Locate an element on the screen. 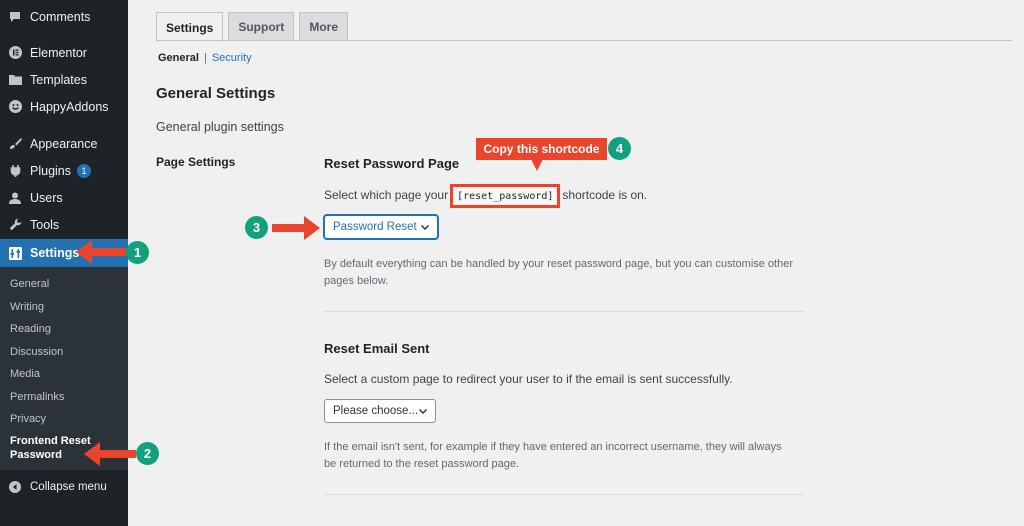  step-marker-4: 4 is located at coordinates (619, 148).